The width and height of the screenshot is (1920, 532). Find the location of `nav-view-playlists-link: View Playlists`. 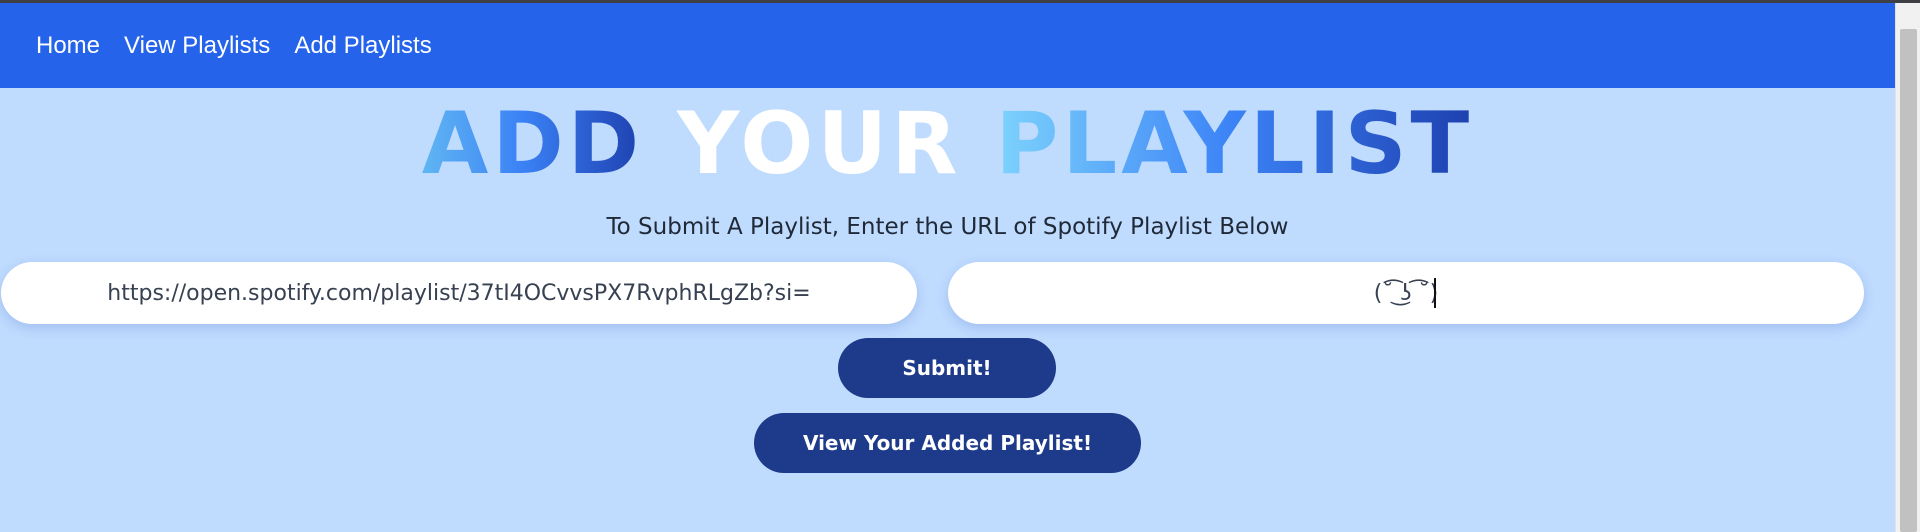

nav-view-playlists-link: View Playlists is located at coordinates (197, 46).